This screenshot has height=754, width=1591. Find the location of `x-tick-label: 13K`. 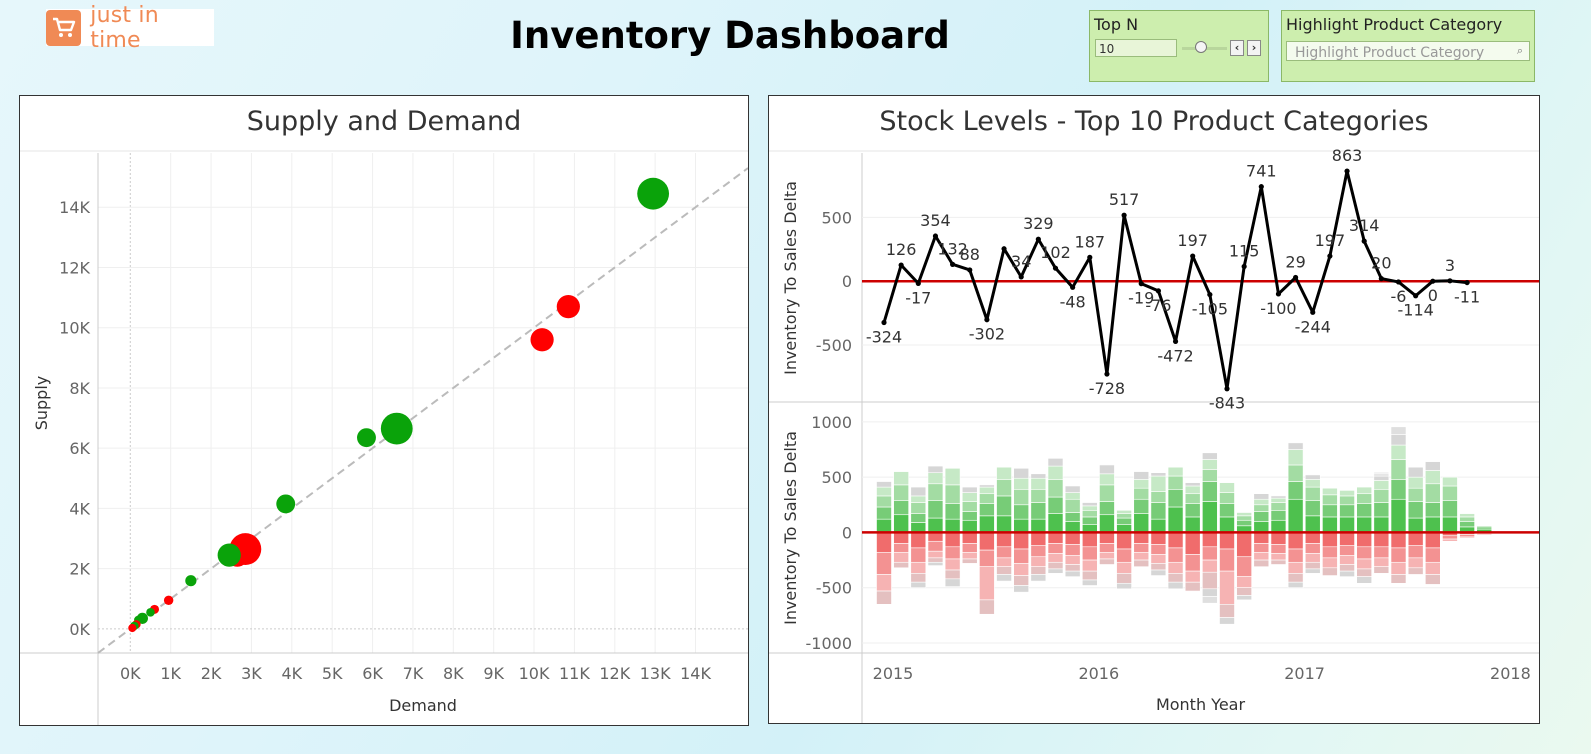

x-tick-label: 13K is located at coordinates (655, 673).